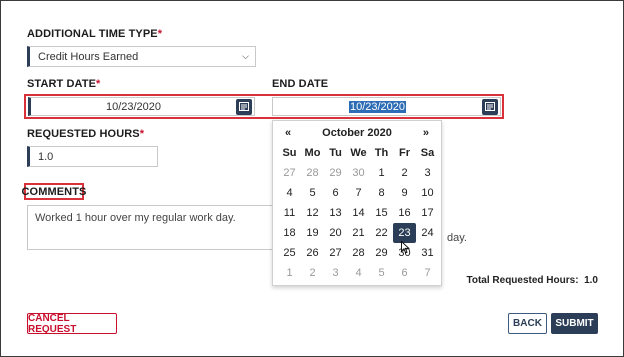 The width and height of the screenshot is (624, 357). I want to click on mouse-pointer-icon, so click(405, 247).